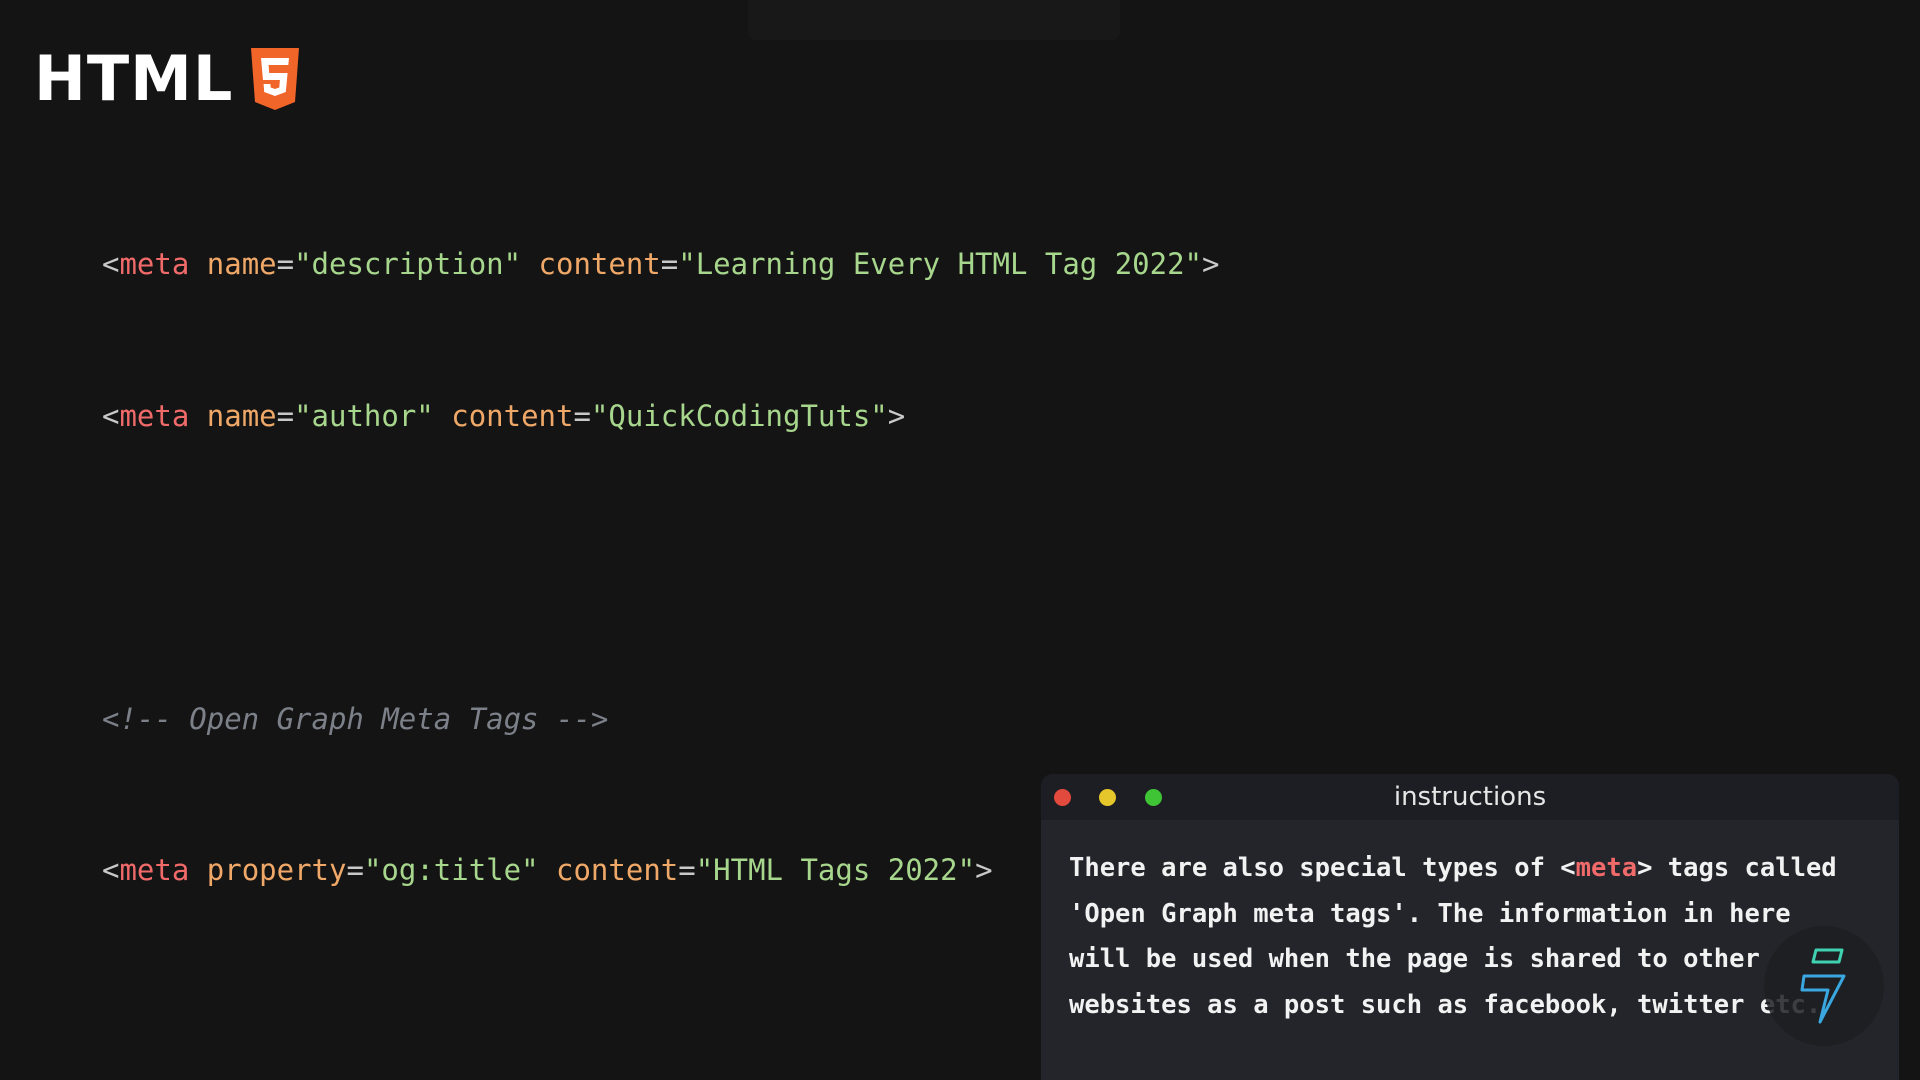  Describe the element at coordinates (1315, 868) in the screenshot. I see `panel-text-line-1a: There are also special types of` at that location.